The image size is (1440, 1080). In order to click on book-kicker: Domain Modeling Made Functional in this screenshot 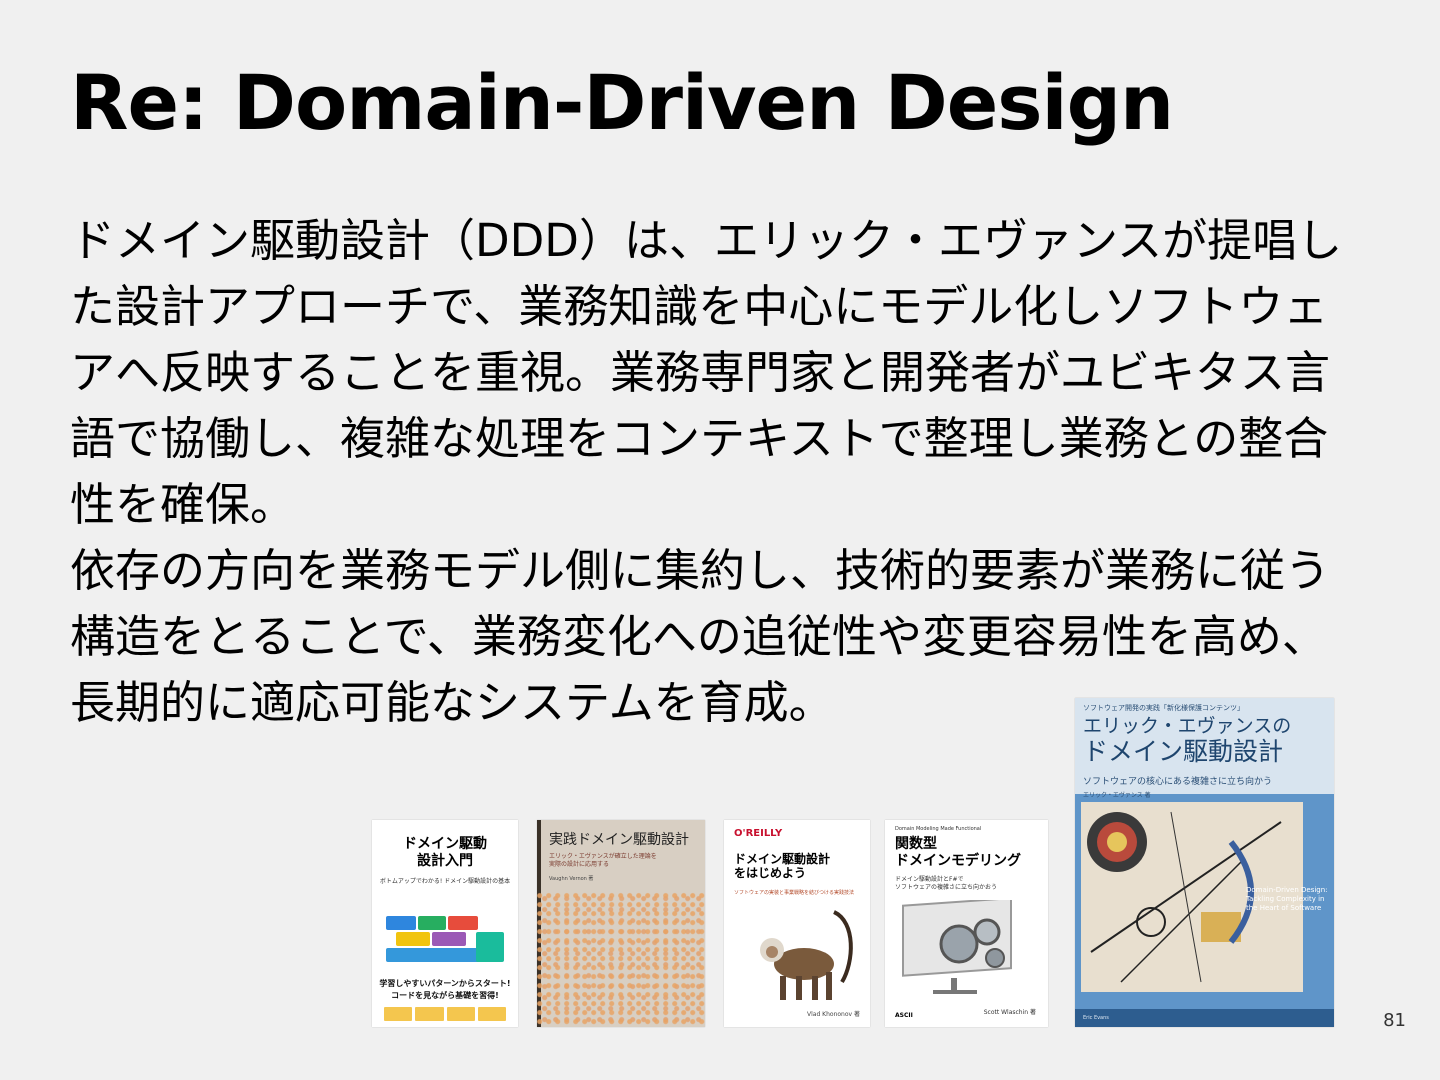, I will do `click(938, 829)`.